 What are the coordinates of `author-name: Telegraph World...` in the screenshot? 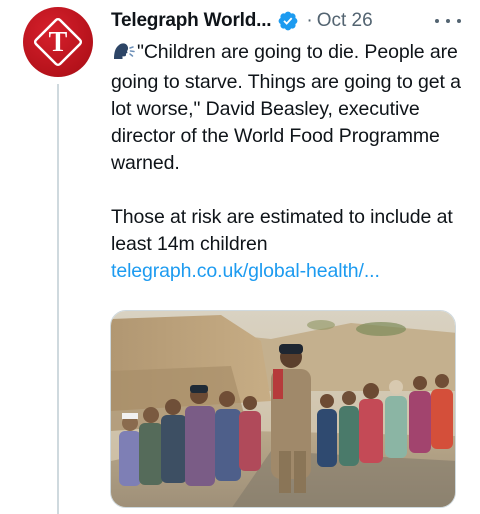 It's located at (191, 21).